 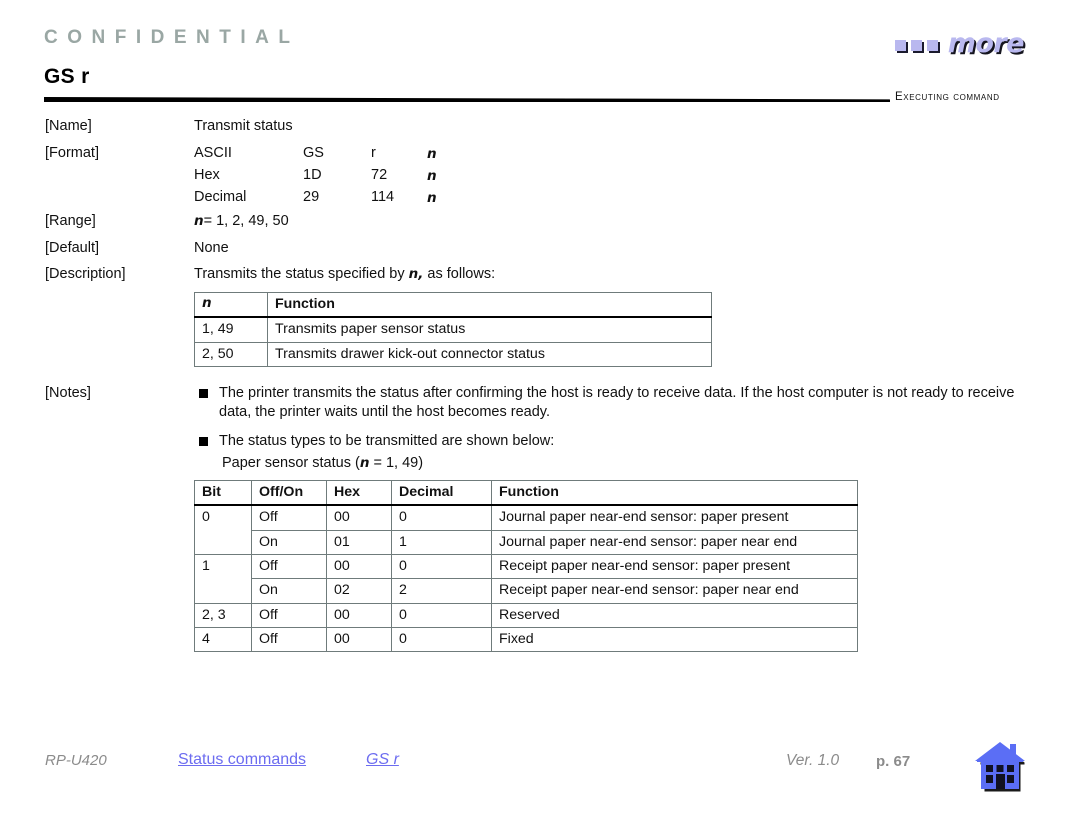 What do you see at coordinates (213, 153) in the screenshot?
I see `format-type-ascii: ASCII` at bounding box center [213, 153].